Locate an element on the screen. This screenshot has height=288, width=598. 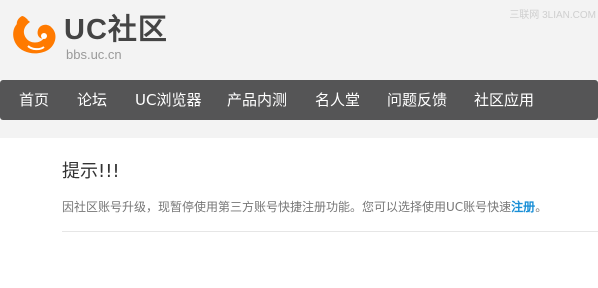
notice-message-suffix: 。 is located at coordinates (541, 207).